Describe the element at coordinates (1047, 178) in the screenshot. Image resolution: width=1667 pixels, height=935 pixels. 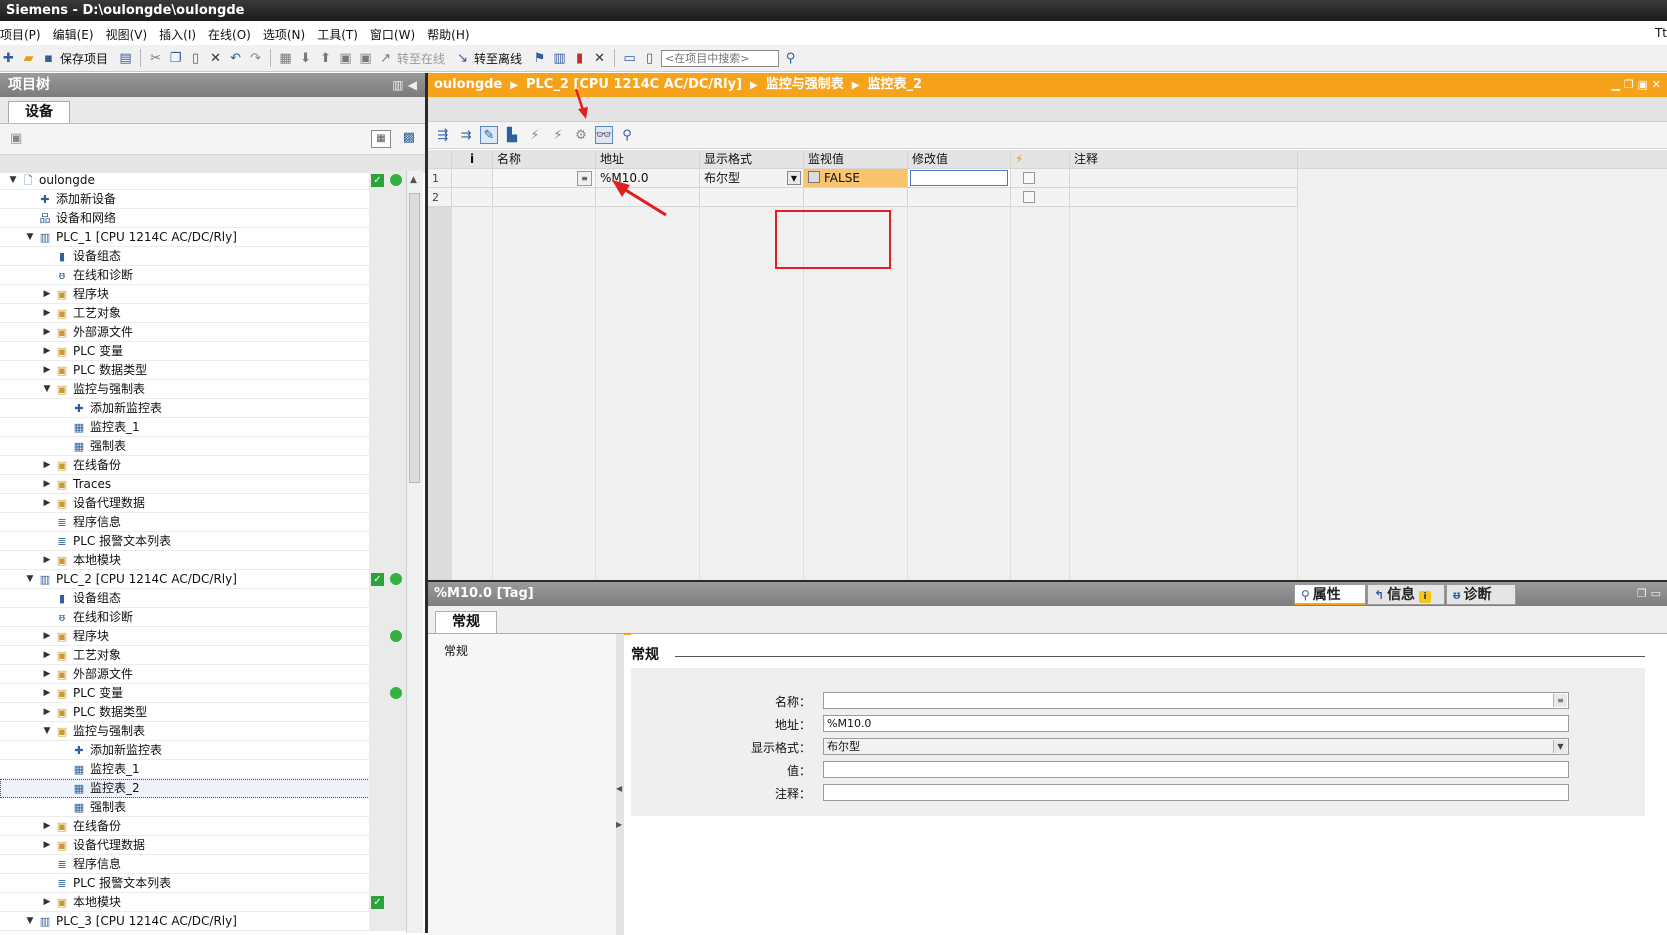
I see `table-row: 1 ≡ %M10.0 布尔型 ▼ FALSE` at that location.